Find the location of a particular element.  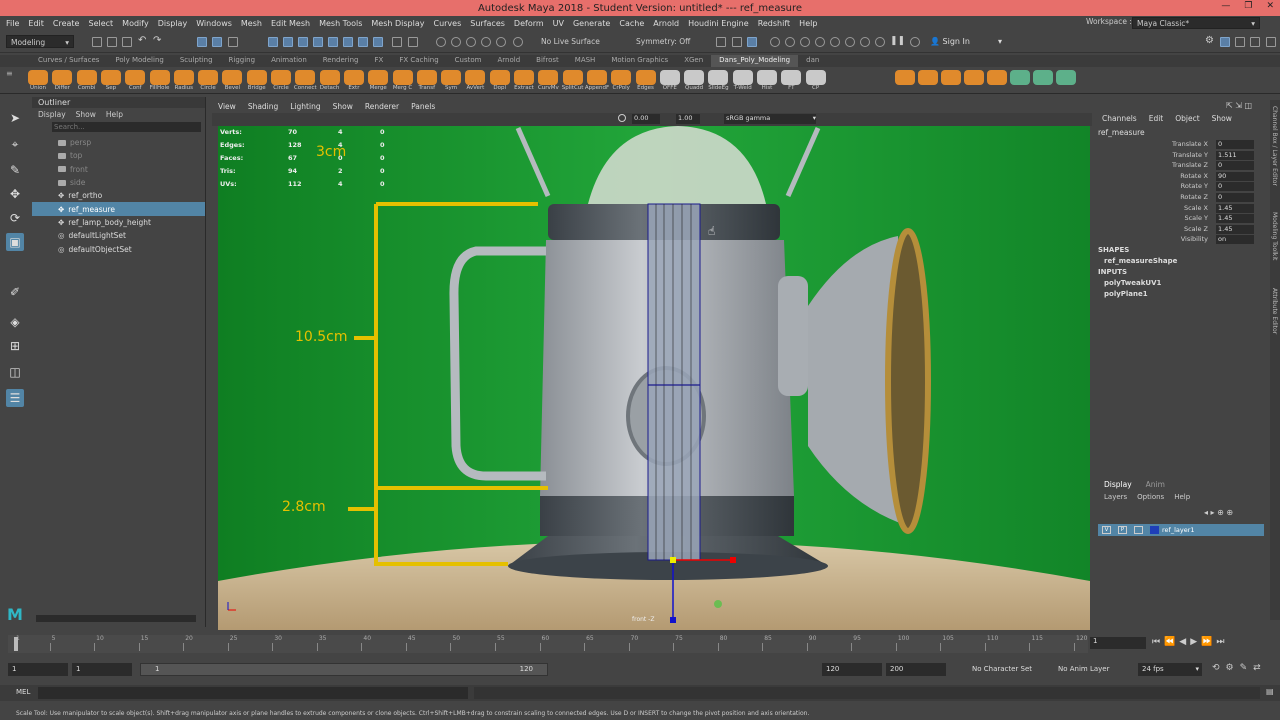

vp-menu-view: View is located at coordinates (227, 106).